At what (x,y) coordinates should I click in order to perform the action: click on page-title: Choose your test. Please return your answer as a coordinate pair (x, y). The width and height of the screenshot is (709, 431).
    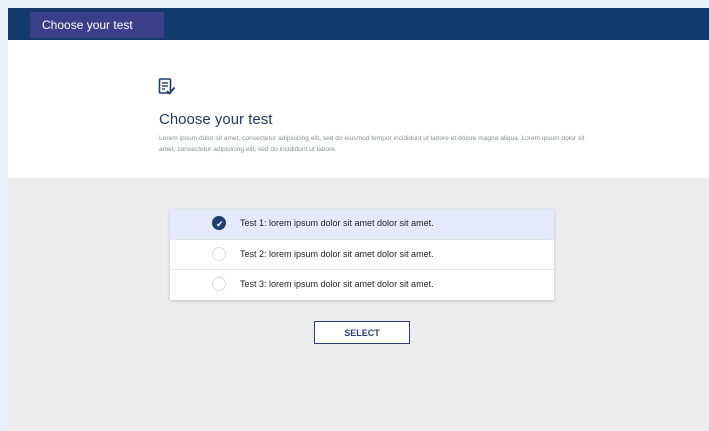
    Looking at the image, I should click on (216, 119).